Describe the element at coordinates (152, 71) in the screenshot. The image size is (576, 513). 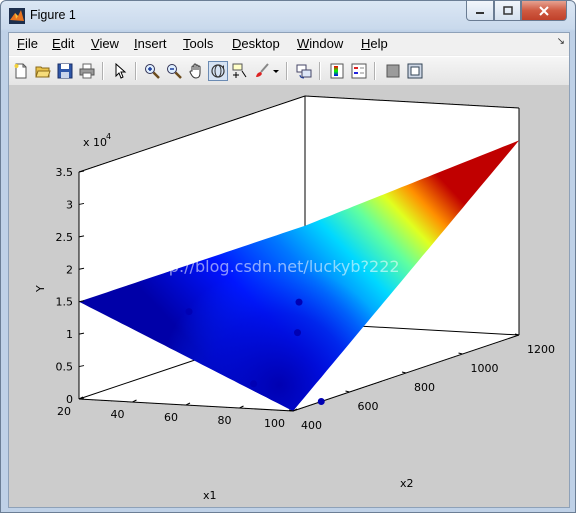
I see `zoom-in-icon` at that location.